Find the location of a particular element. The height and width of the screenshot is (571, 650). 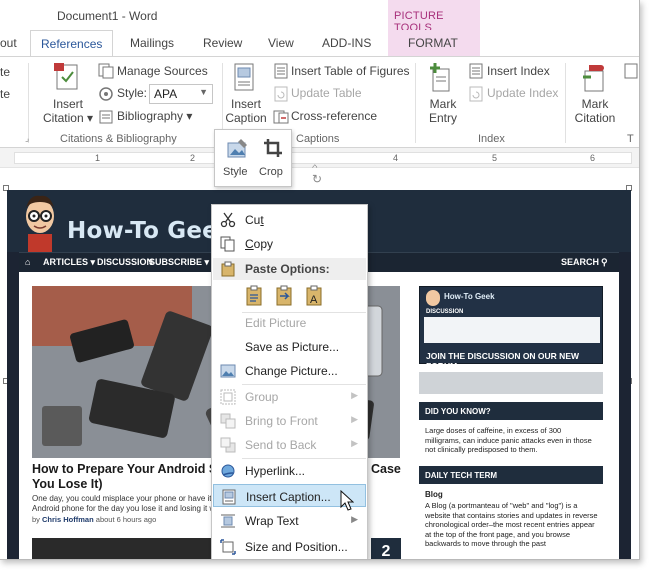

tab-review: Review is located at coordinates (222, 43).